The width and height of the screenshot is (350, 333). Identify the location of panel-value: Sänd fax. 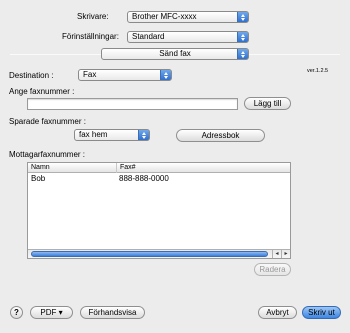
(175, 53).